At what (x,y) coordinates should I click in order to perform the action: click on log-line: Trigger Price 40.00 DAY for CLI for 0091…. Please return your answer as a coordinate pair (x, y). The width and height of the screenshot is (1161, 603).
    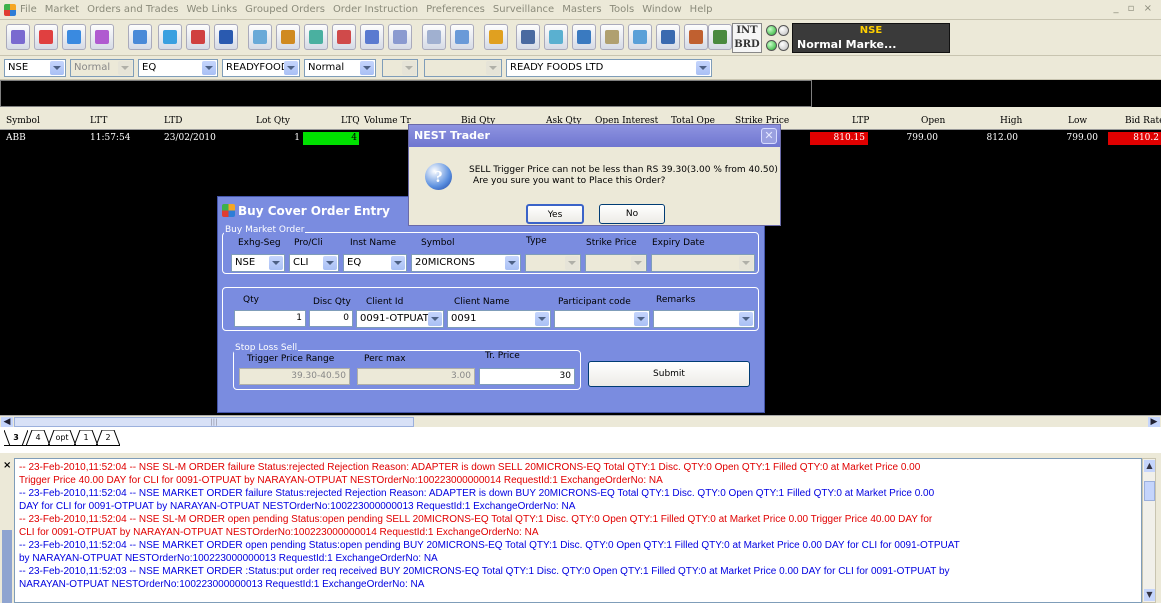
    Looking at the image, I should click on (341, 480).